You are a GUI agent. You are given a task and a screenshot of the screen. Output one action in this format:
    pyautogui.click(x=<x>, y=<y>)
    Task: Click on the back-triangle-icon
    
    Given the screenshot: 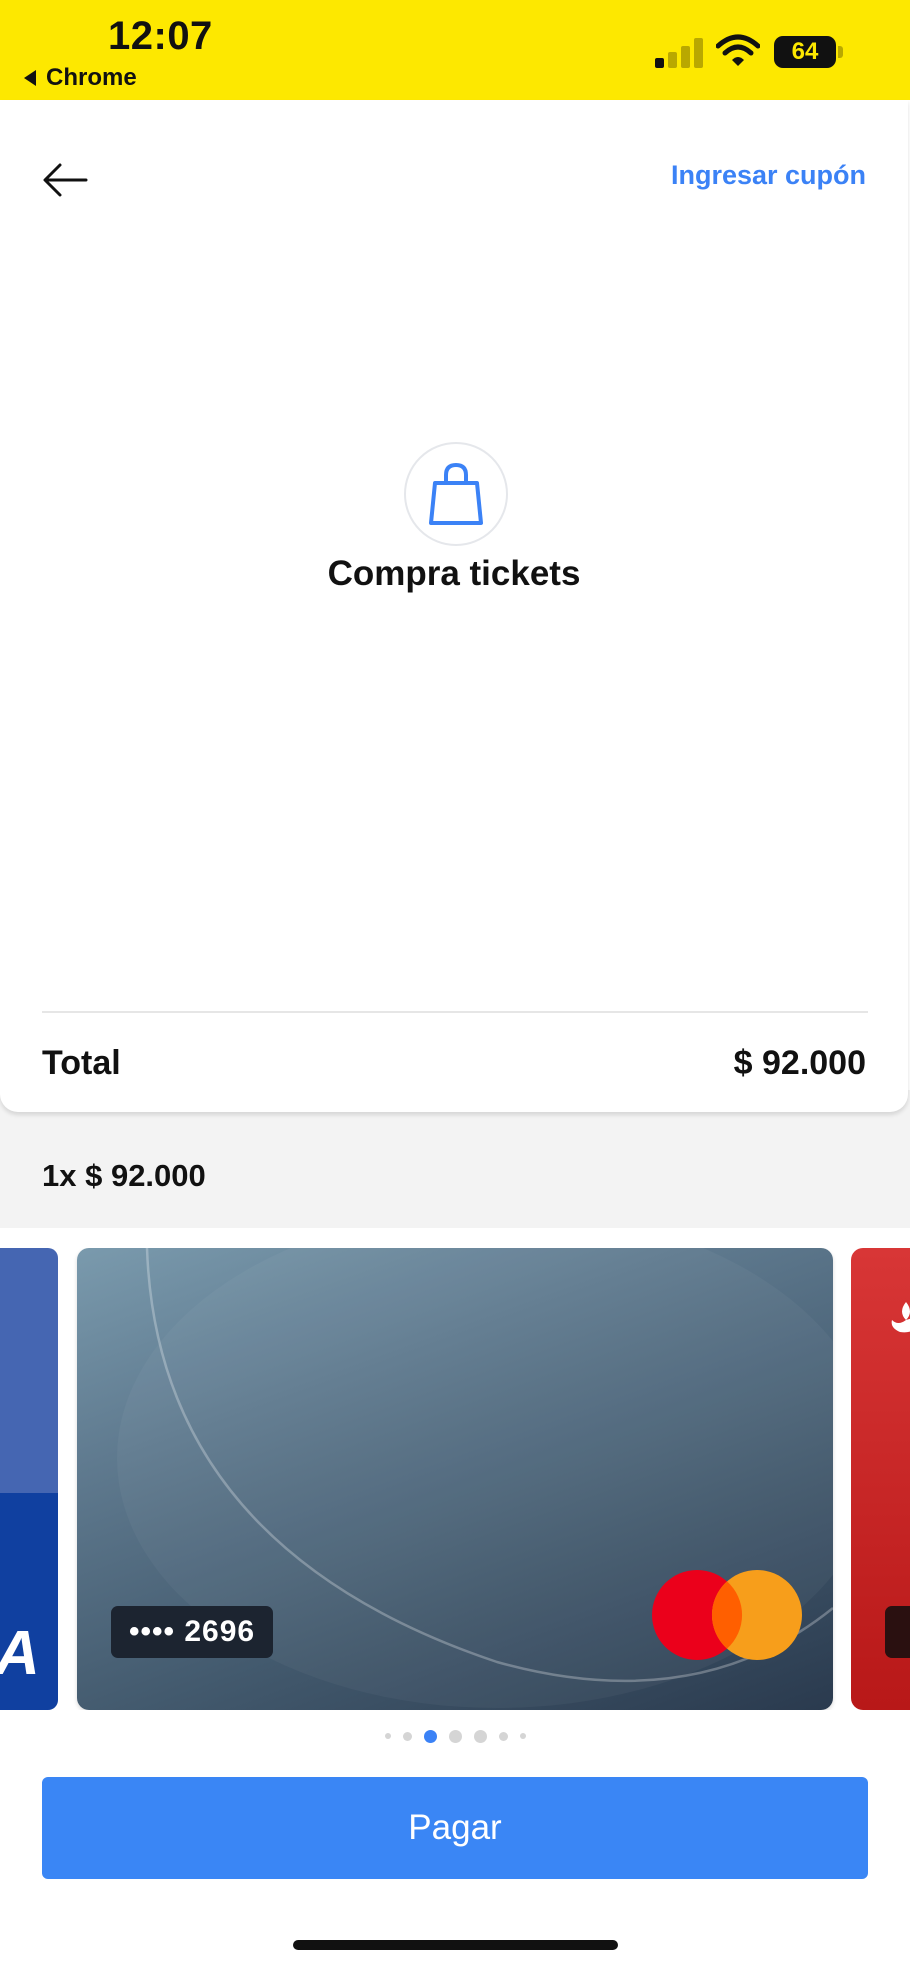 What is the action you would take?
    pyautogui.click(x=30, y=78)
    